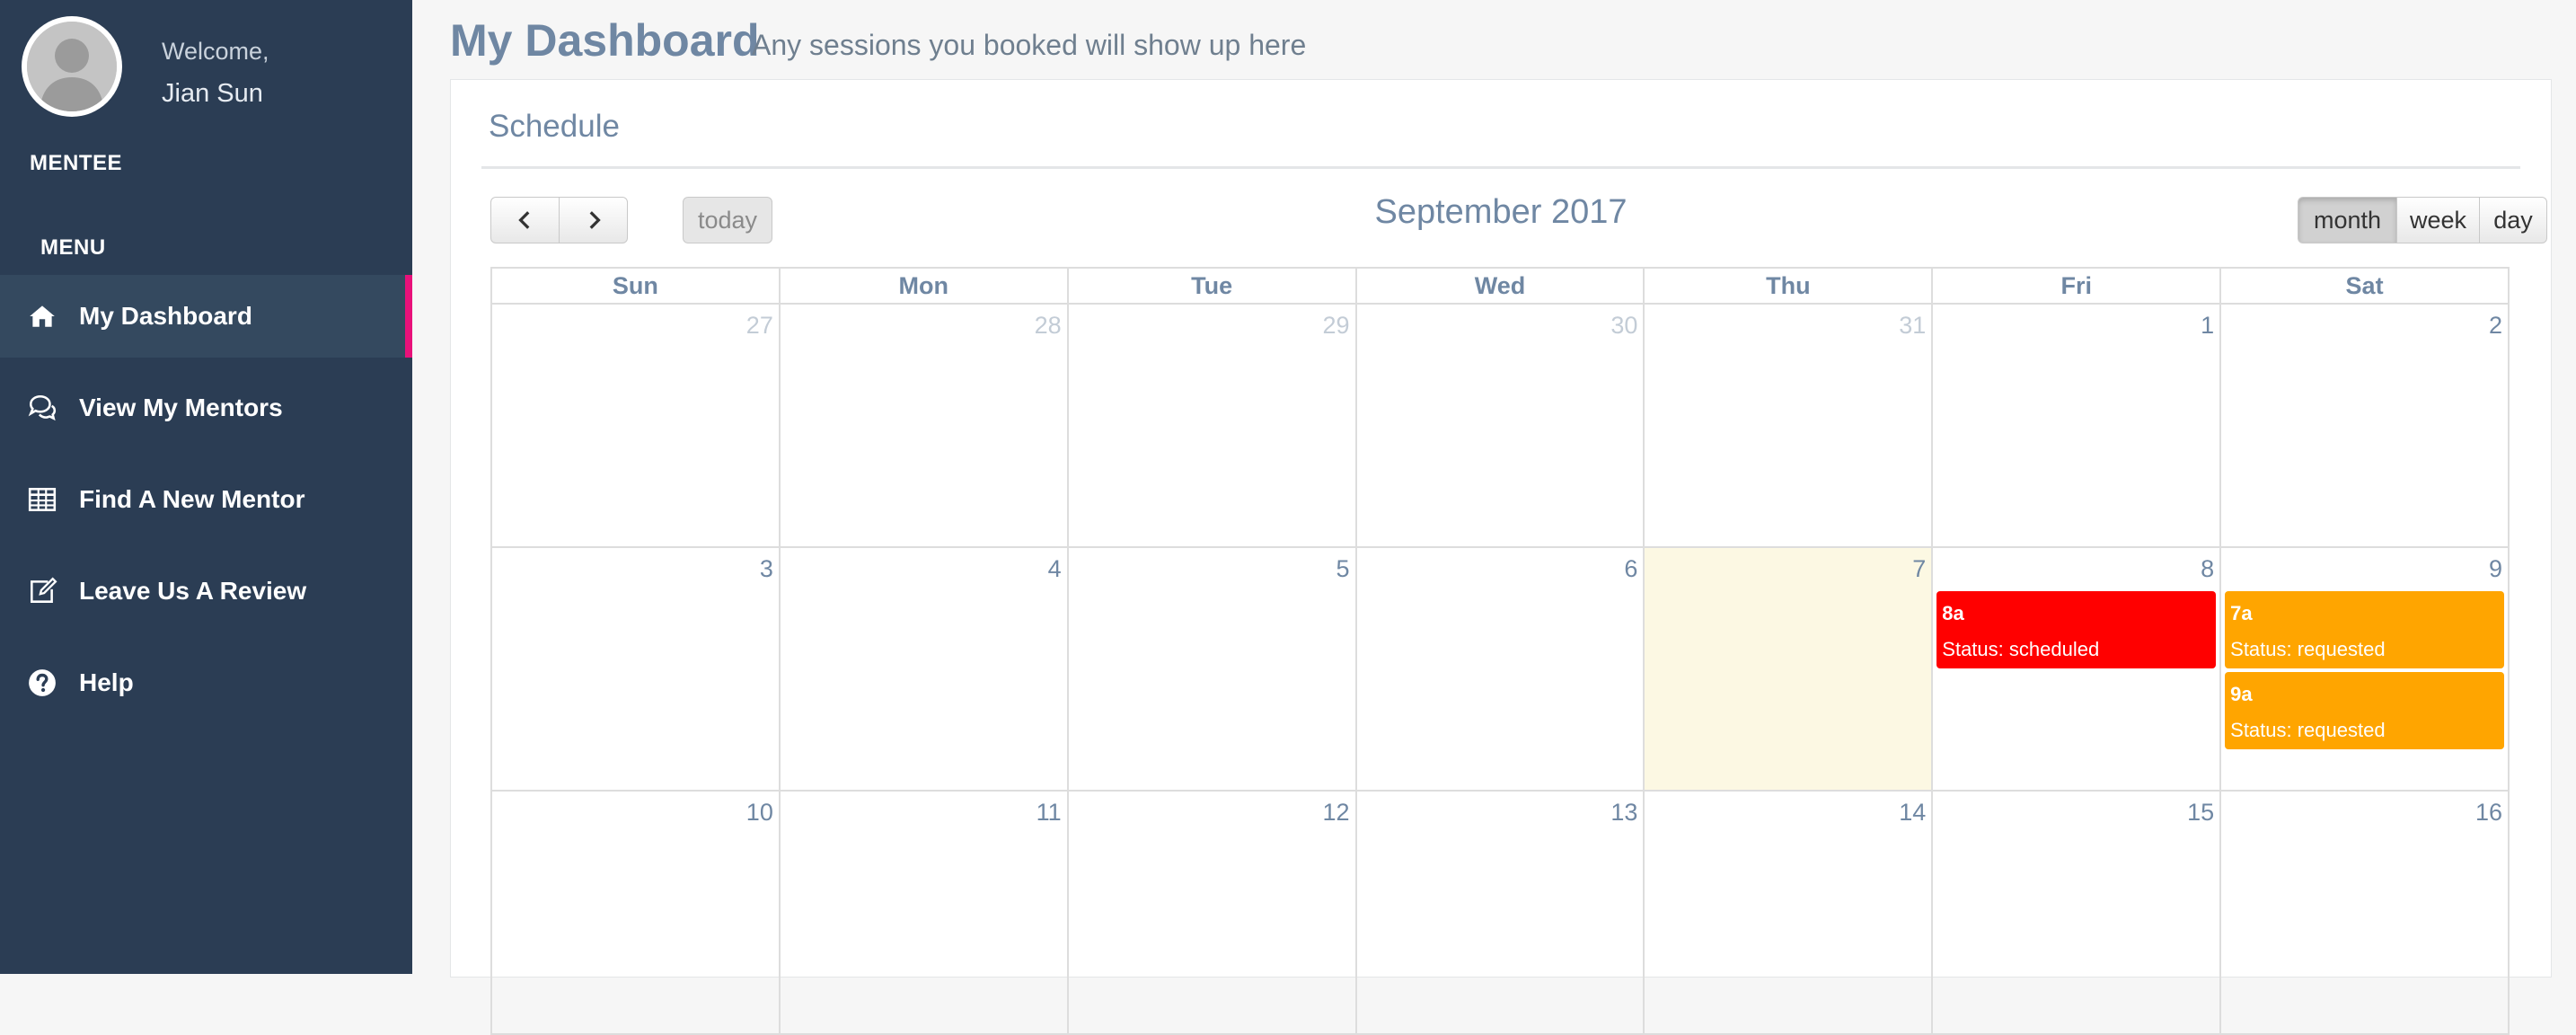  Describe the element at coordinates (636, 913) in the screenshot. I see `calendar-day: 10` at that location.